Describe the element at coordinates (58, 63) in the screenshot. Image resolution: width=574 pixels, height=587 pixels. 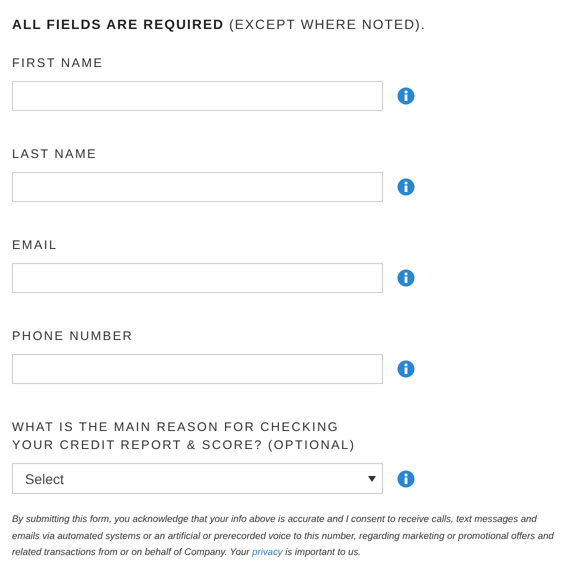
I see `field-label: FIRST NAME` at that location.